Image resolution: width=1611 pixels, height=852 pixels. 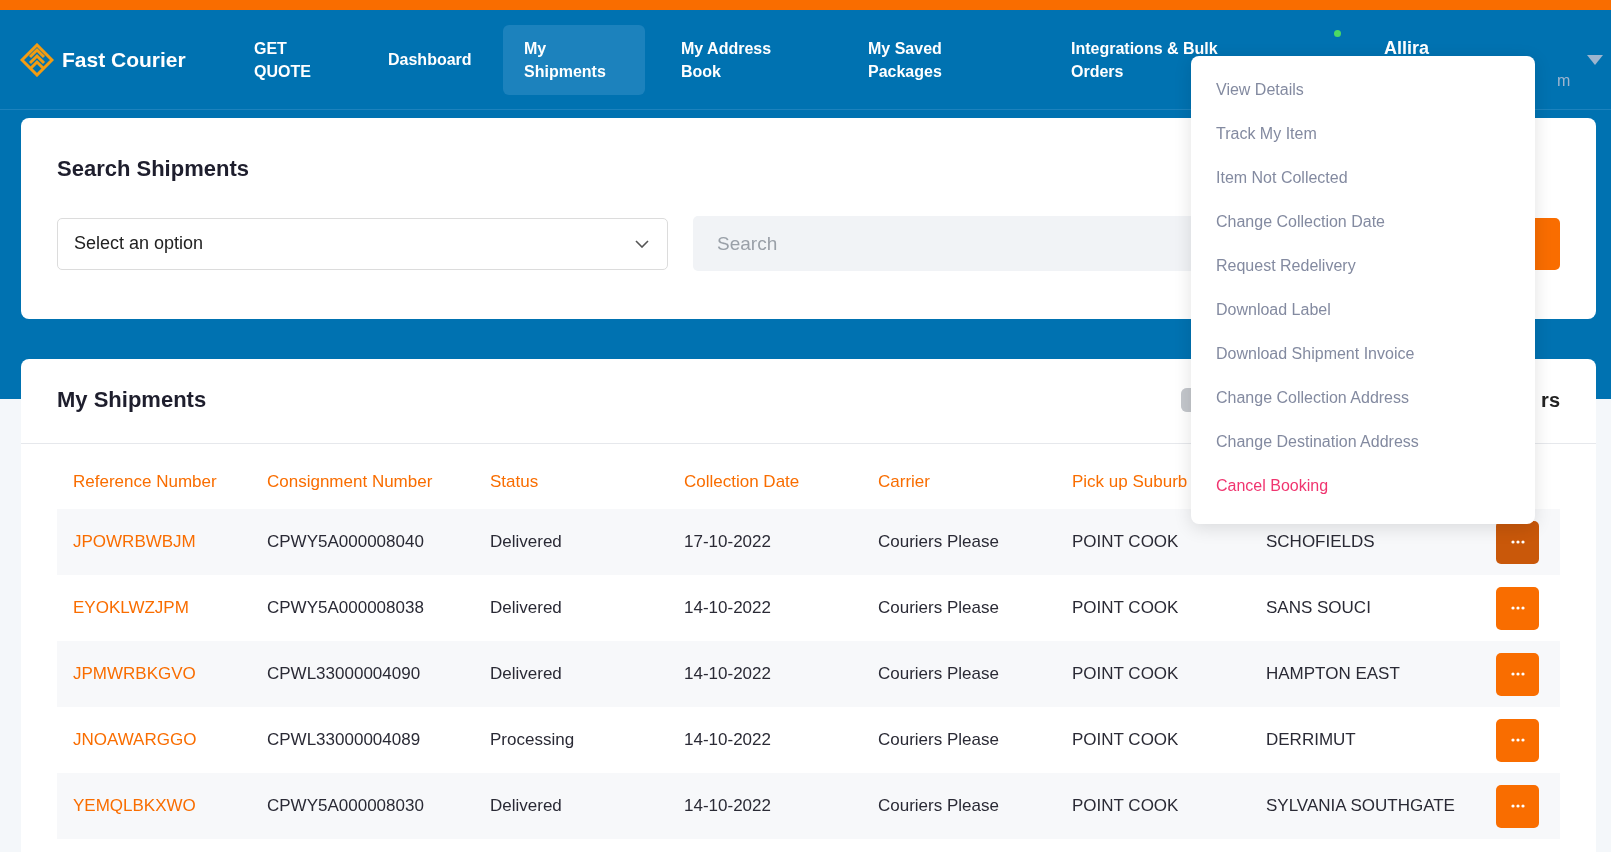 What do you see at coordinates (344, 740) in the screenshot?
I see `table-cell: CPWL33000004089` at bounding box center [344, 740].